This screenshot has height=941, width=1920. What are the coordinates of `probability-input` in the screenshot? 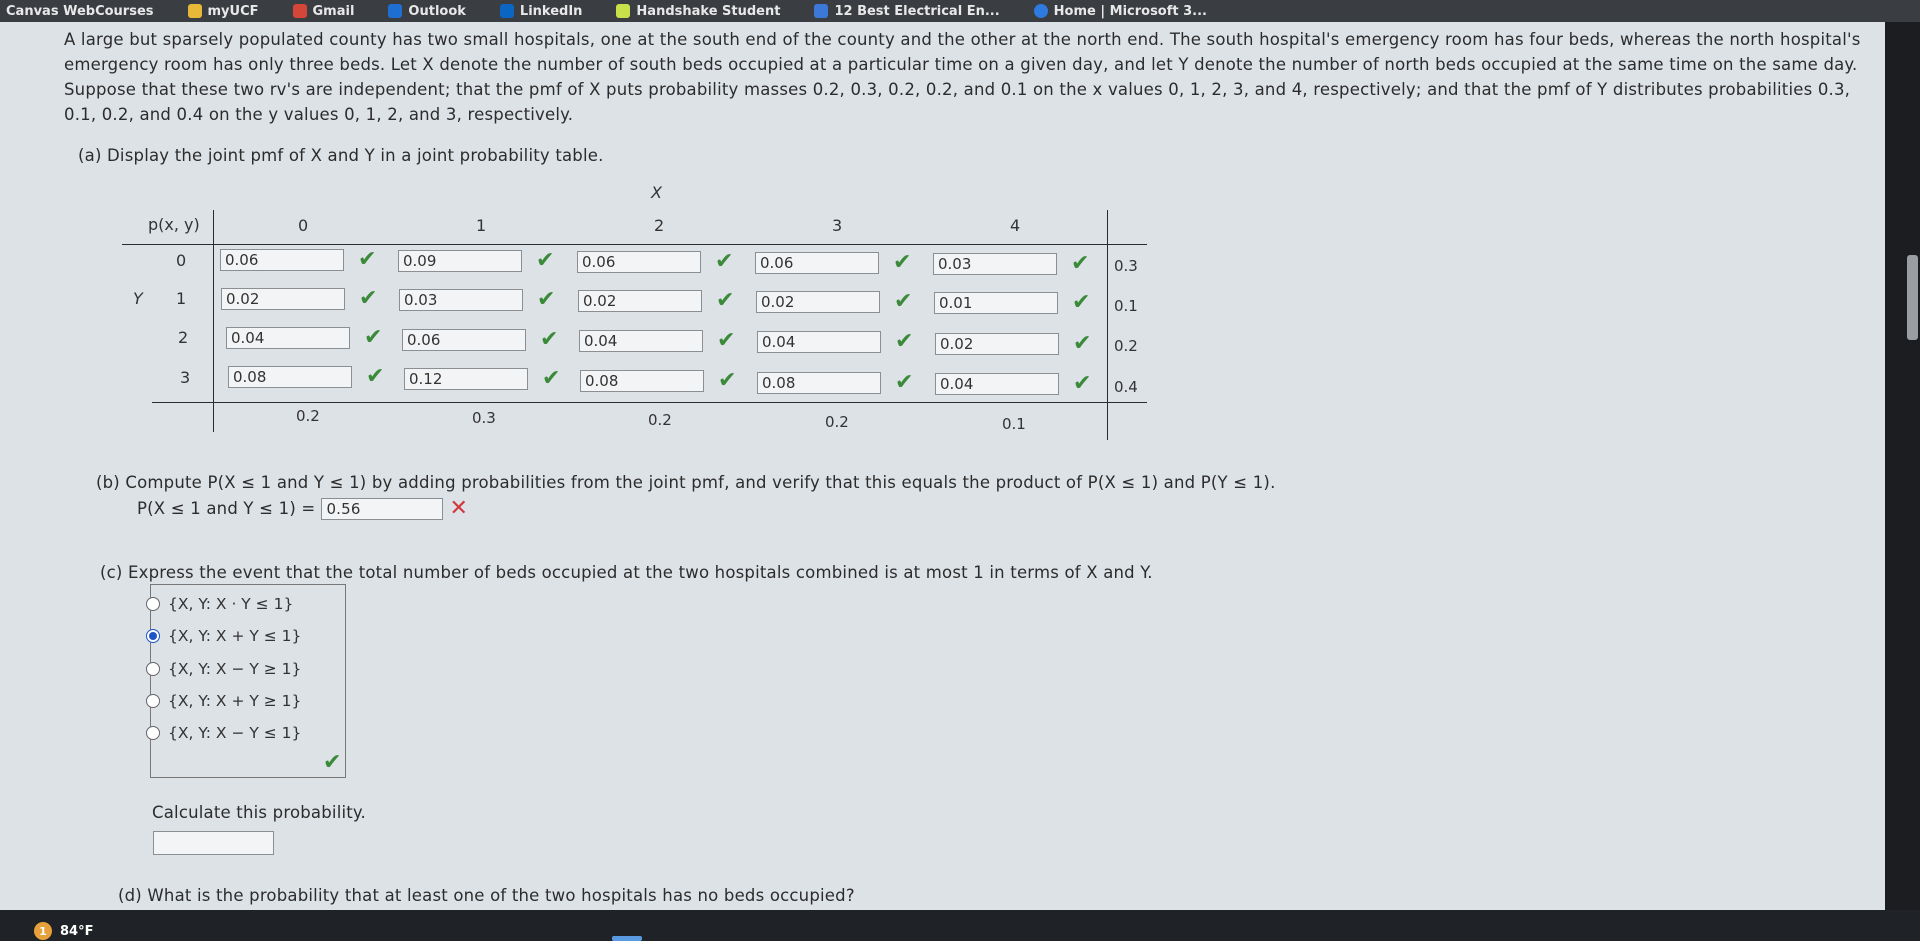 It's located at (213, 843).